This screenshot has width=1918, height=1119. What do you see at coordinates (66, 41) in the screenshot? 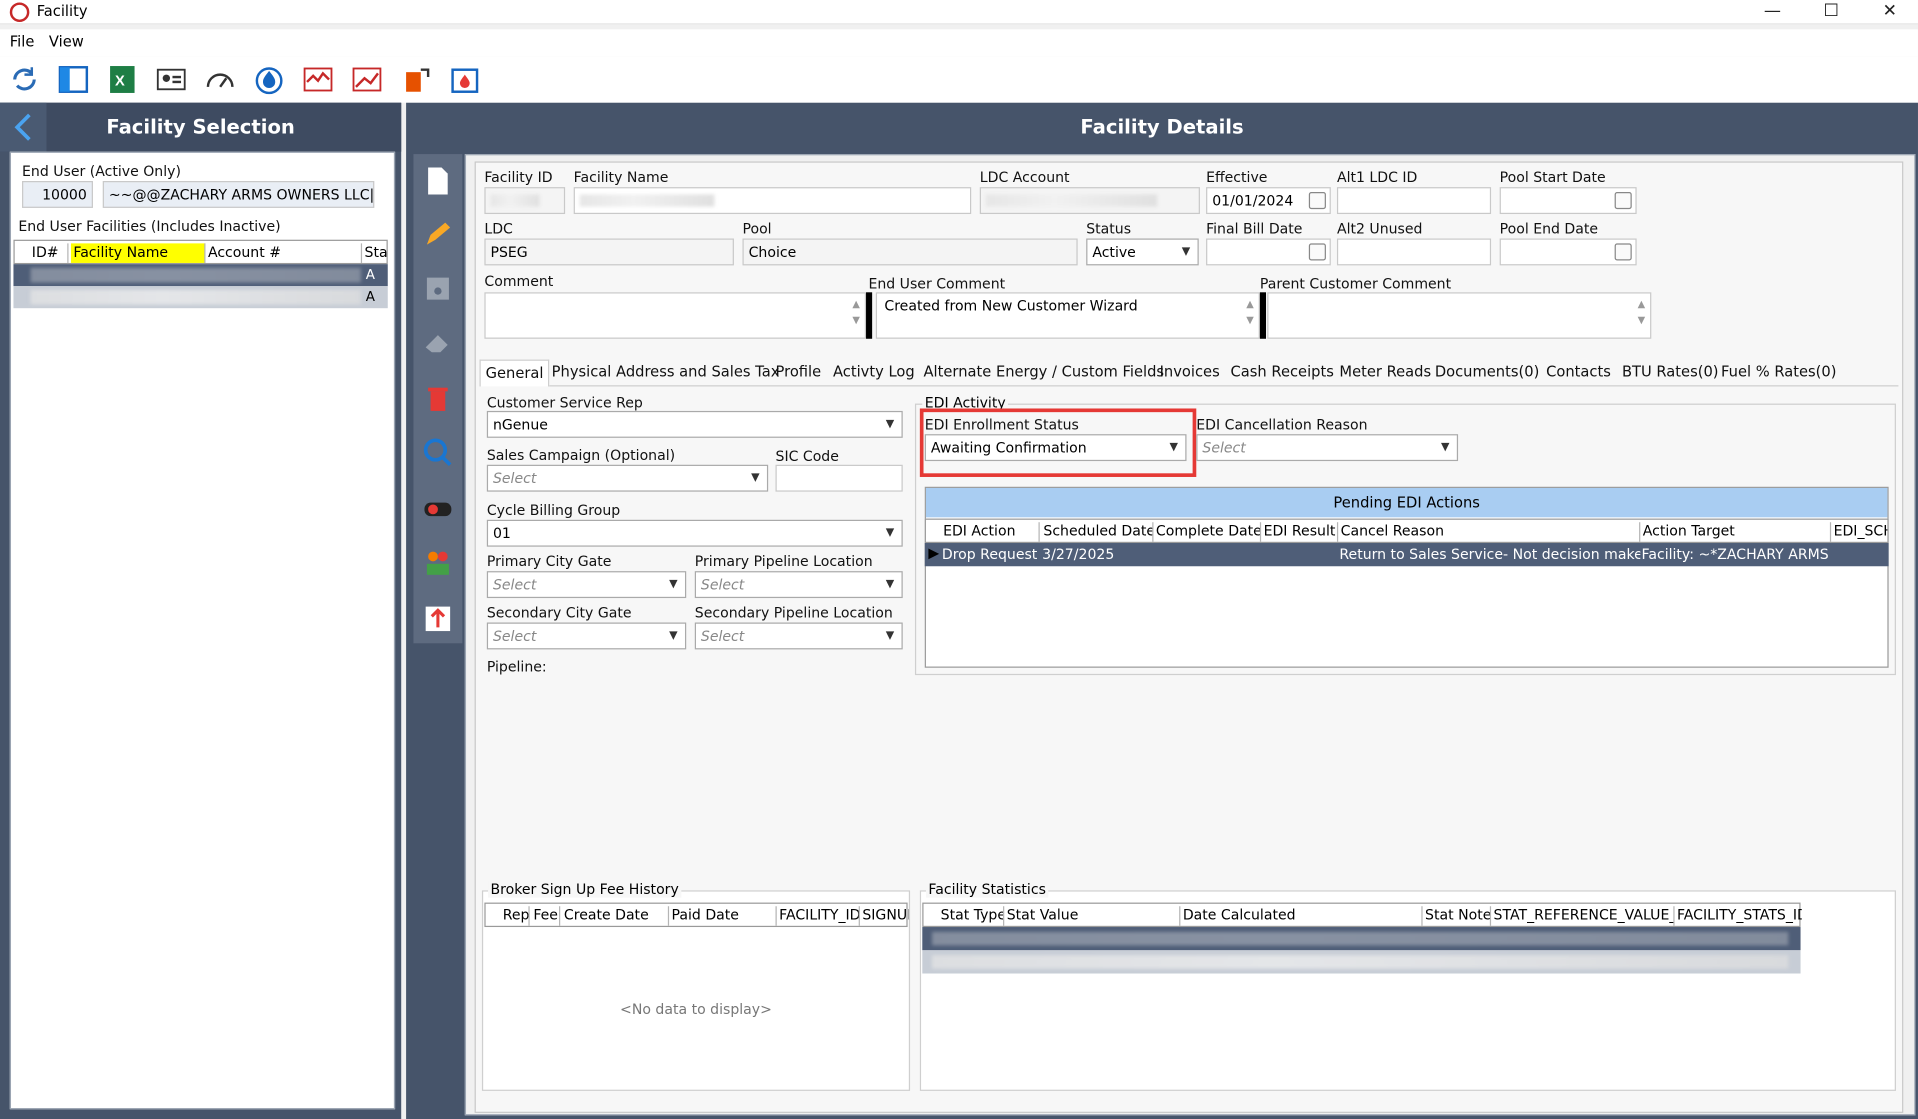
I see `menu-view: View` at bounding box center [66, 41].